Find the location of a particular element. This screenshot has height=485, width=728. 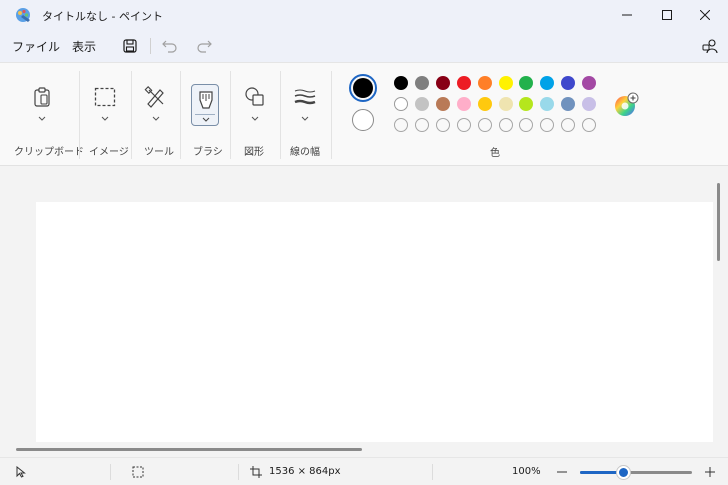

zoom-in-button is located at coordinates (710, 472).